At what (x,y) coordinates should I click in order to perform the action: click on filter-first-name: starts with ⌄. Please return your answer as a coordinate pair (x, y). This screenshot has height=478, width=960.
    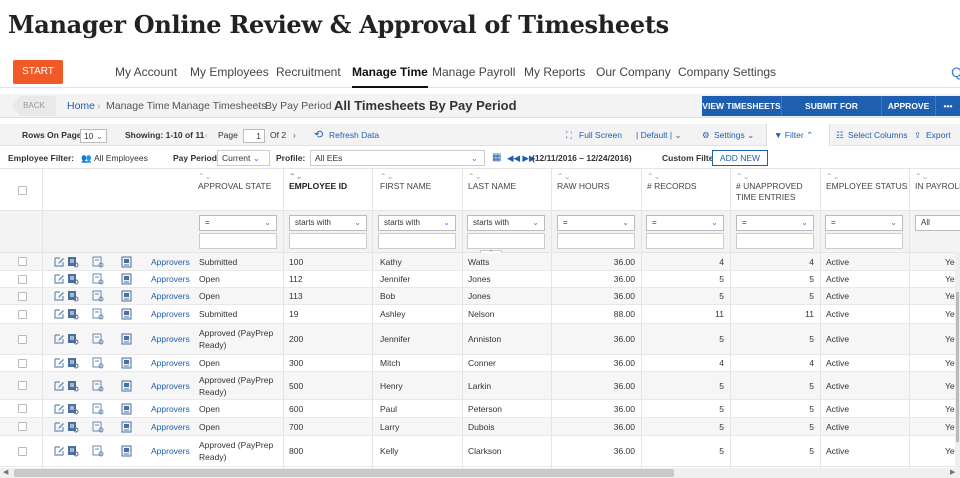
    Looking at the image, I should click on (417, 223).